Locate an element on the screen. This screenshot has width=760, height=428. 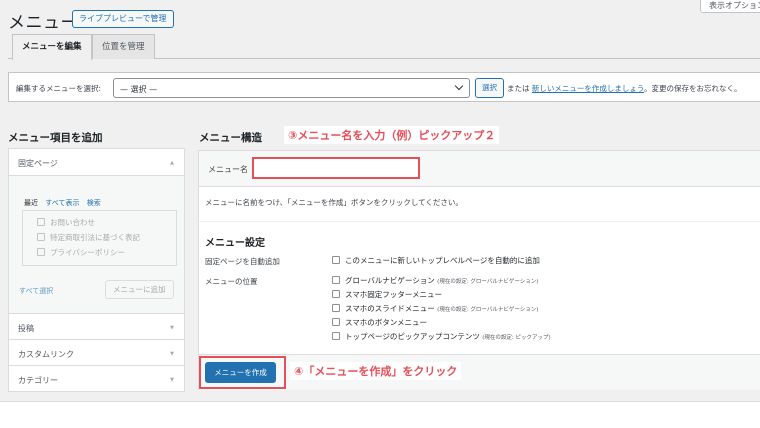
chevron-down-icon is located at coordinates (459, 86).